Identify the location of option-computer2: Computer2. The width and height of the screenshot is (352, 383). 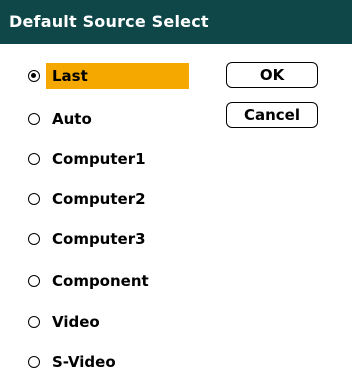
(106, 199).